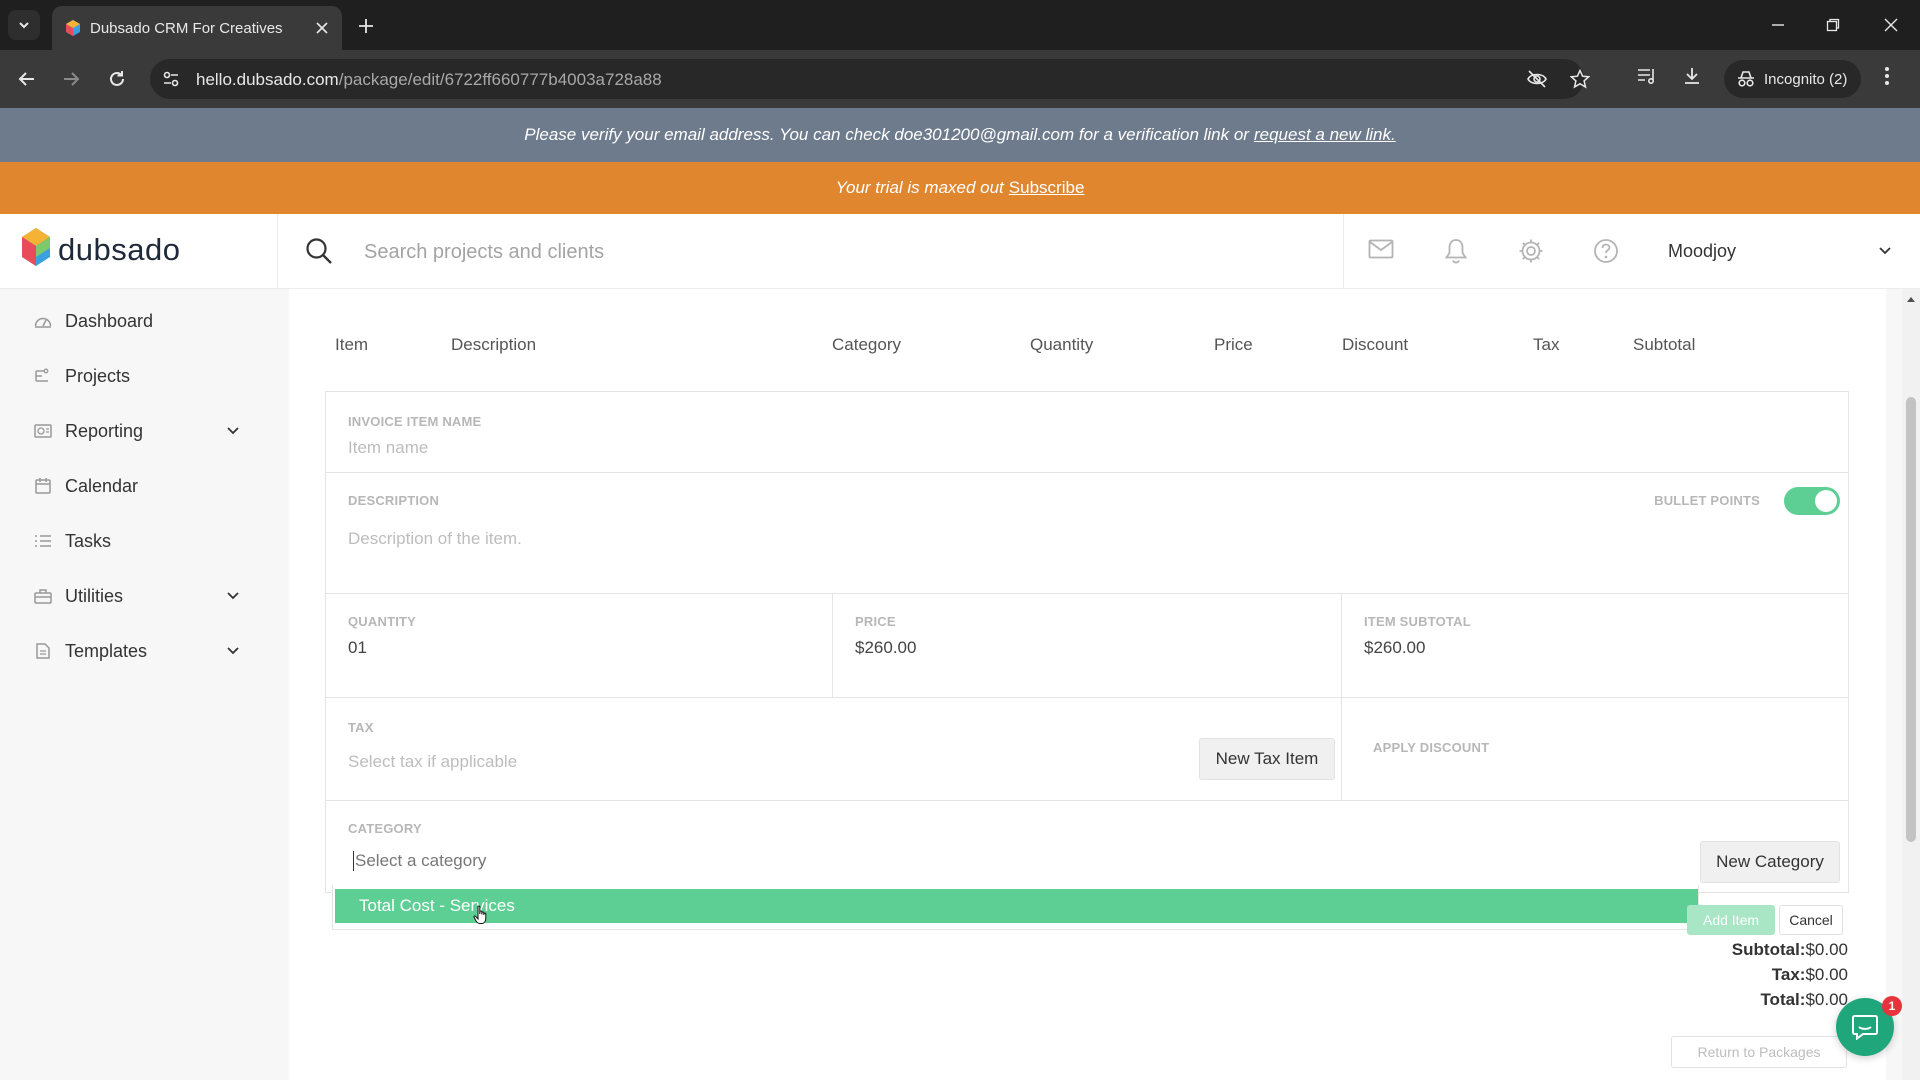  Describe the element at coordinates (919, 187) in the screenshot. I see `trial-text: Your trial is maxed out` at that location.